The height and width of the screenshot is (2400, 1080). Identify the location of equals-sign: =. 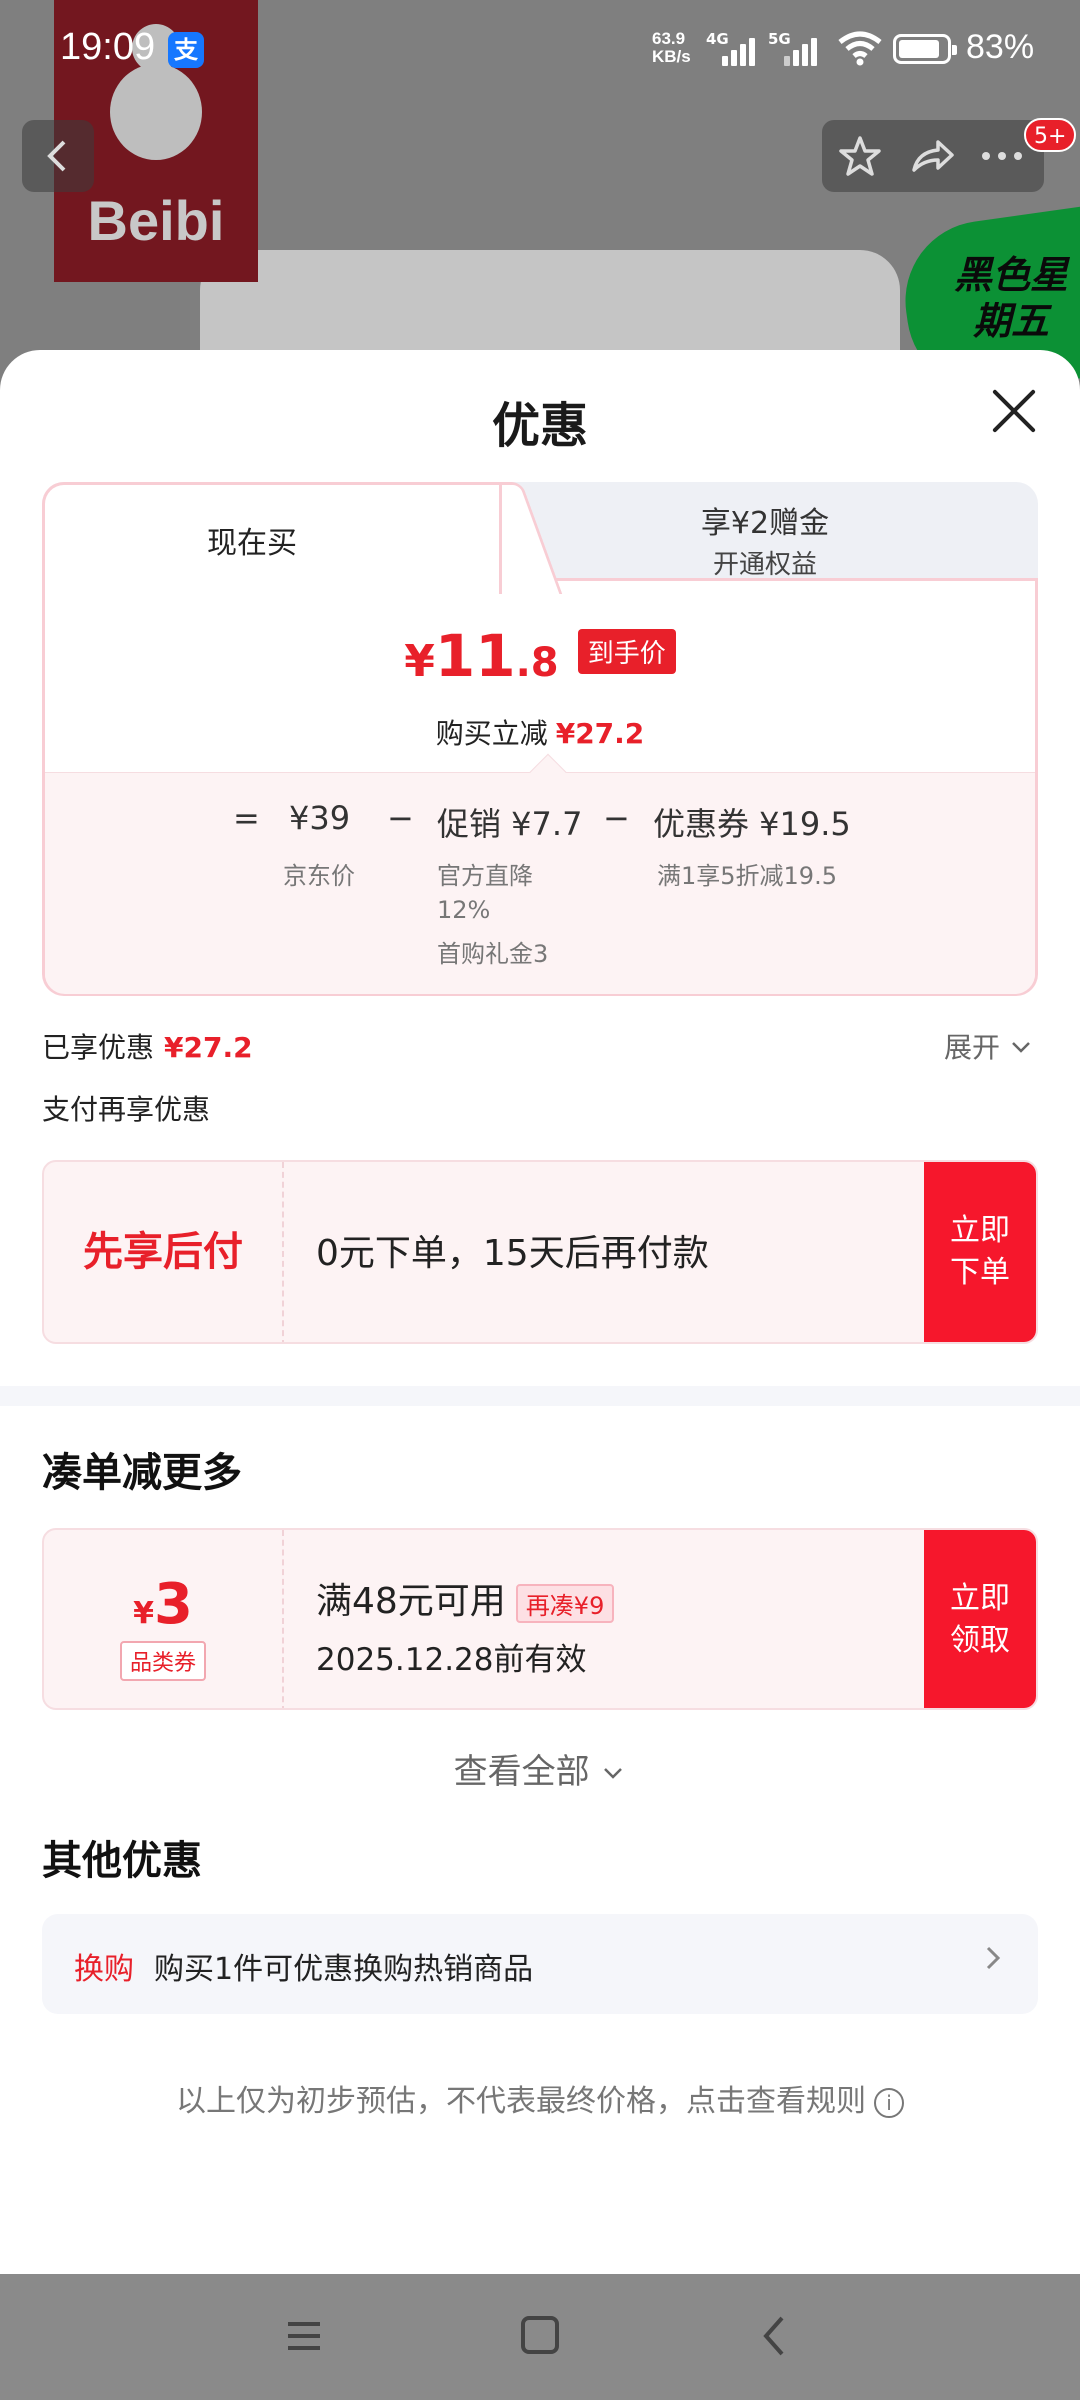
(246, 818).